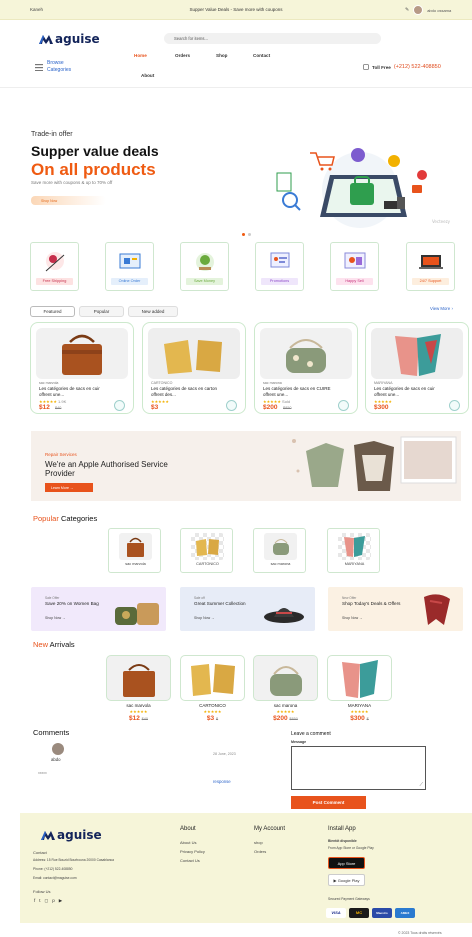  I want to click on nav-shop: Shop, so click(221, 55).